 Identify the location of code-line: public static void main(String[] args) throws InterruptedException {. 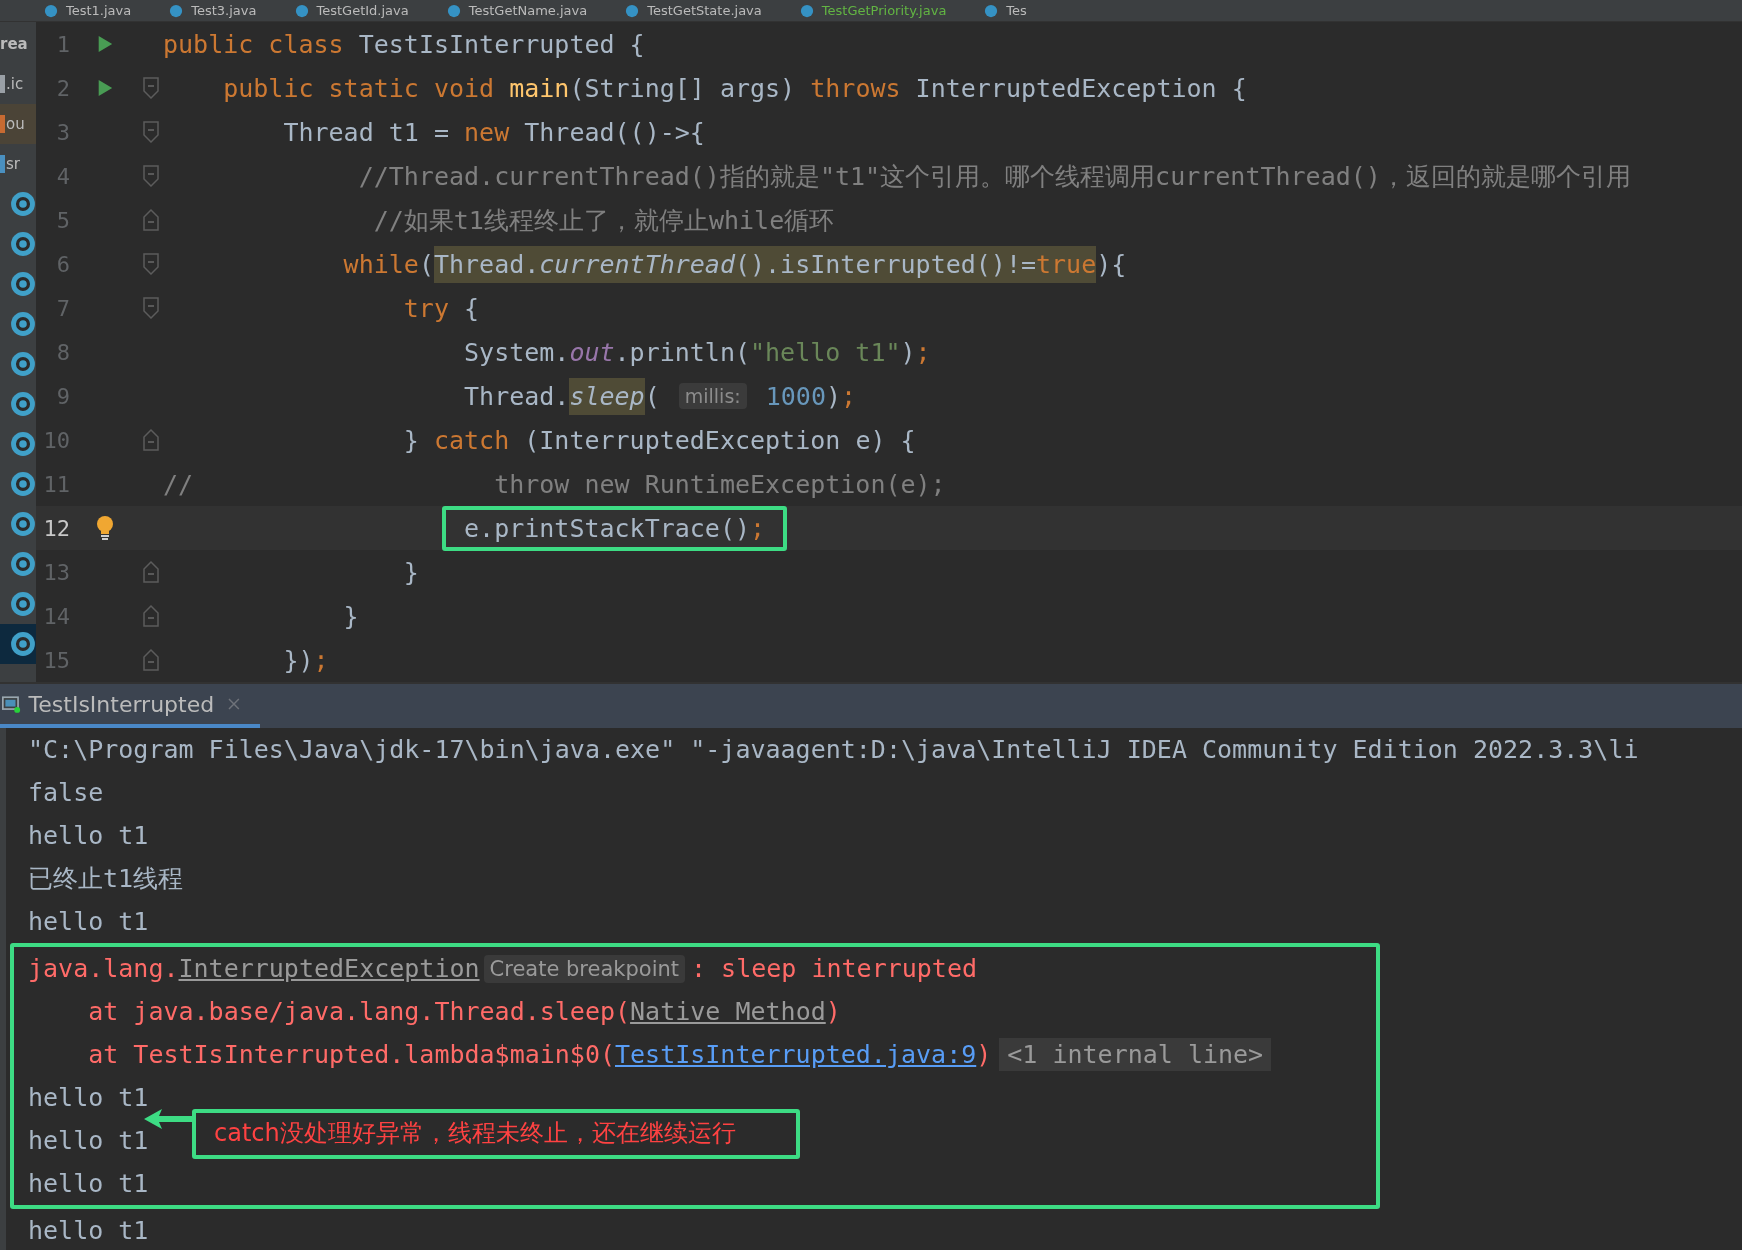
(734, 88).